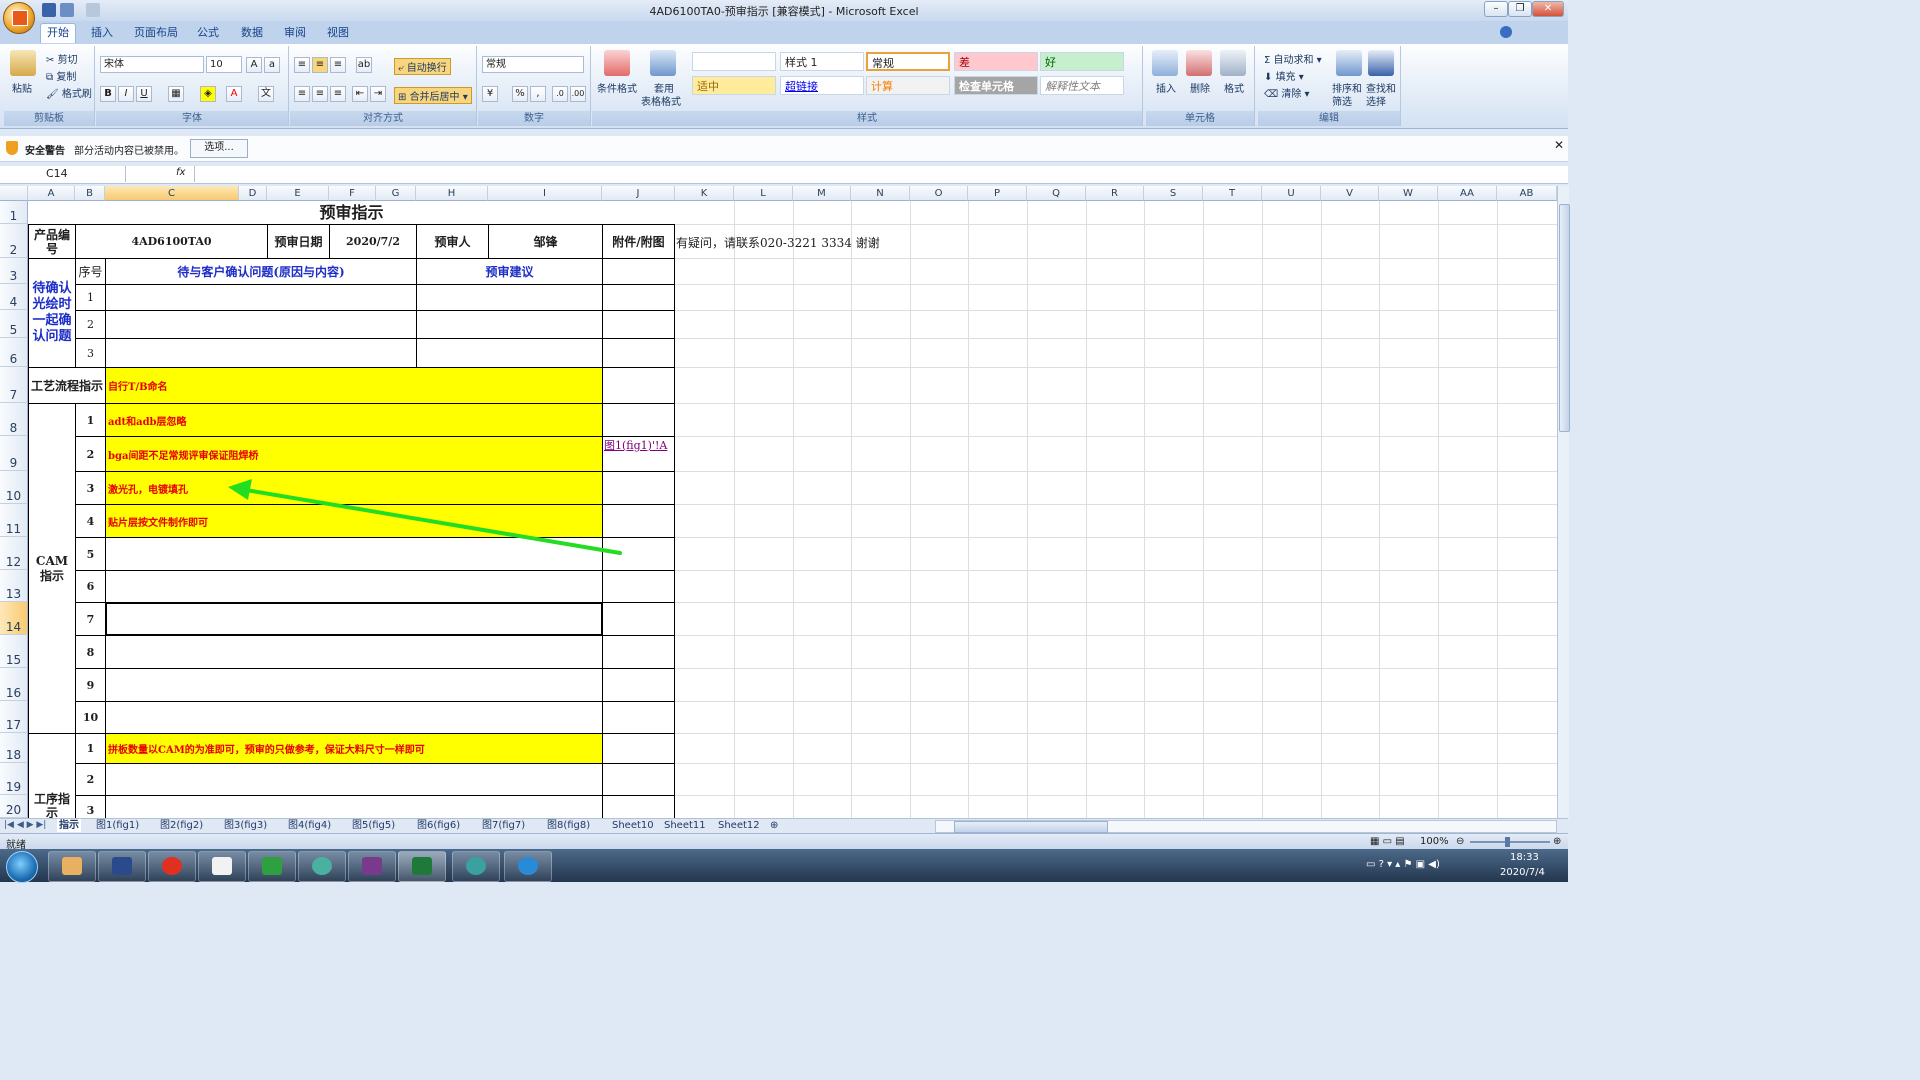 The image size is (1920, 1080). What do you see at coordinates (309, 825) in the screenshot?
I see `sheet-tab: 图4(fig4)` at bounding box center [309, 825].